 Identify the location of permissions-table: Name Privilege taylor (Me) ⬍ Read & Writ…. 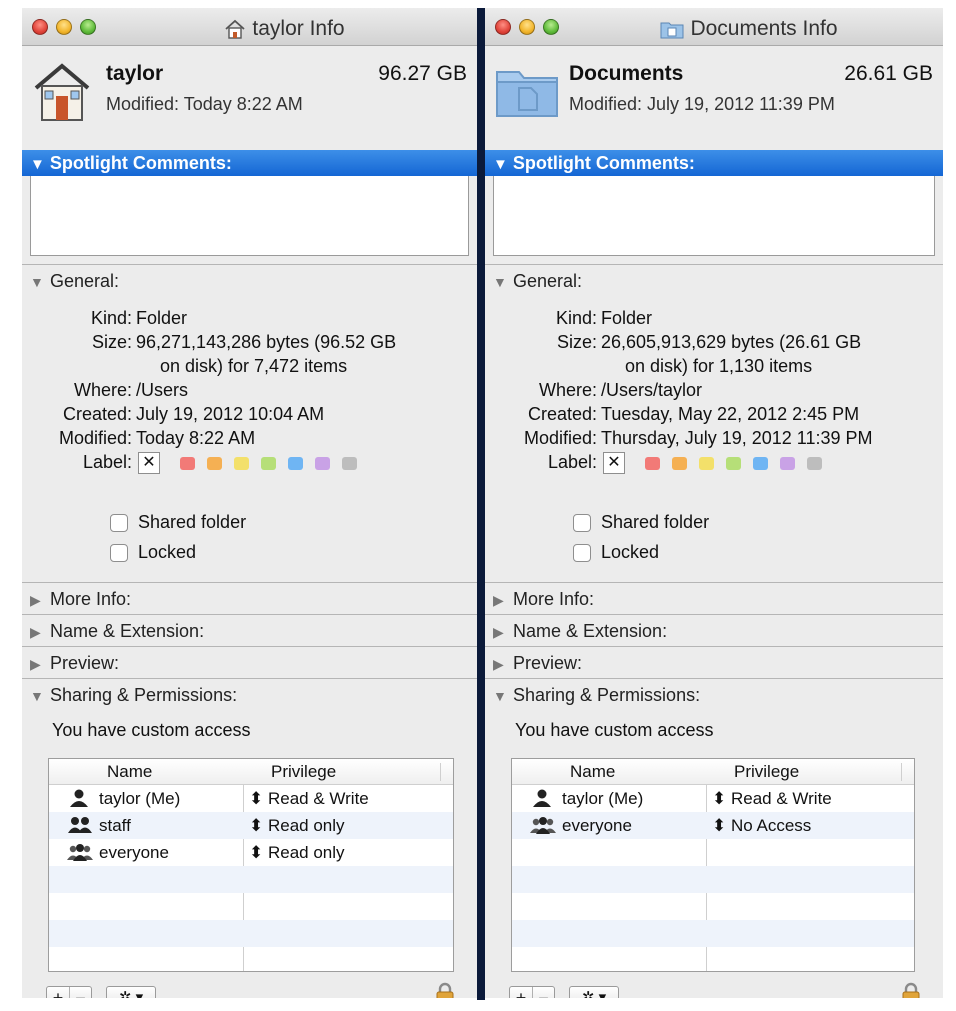
(251, 865).